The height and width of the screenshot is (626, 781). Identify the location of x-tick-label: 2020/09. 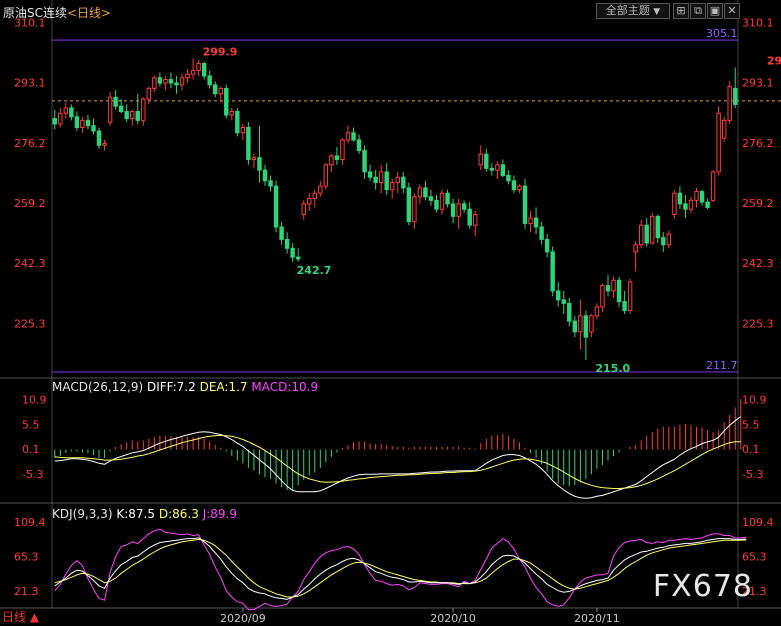
(243, 618).